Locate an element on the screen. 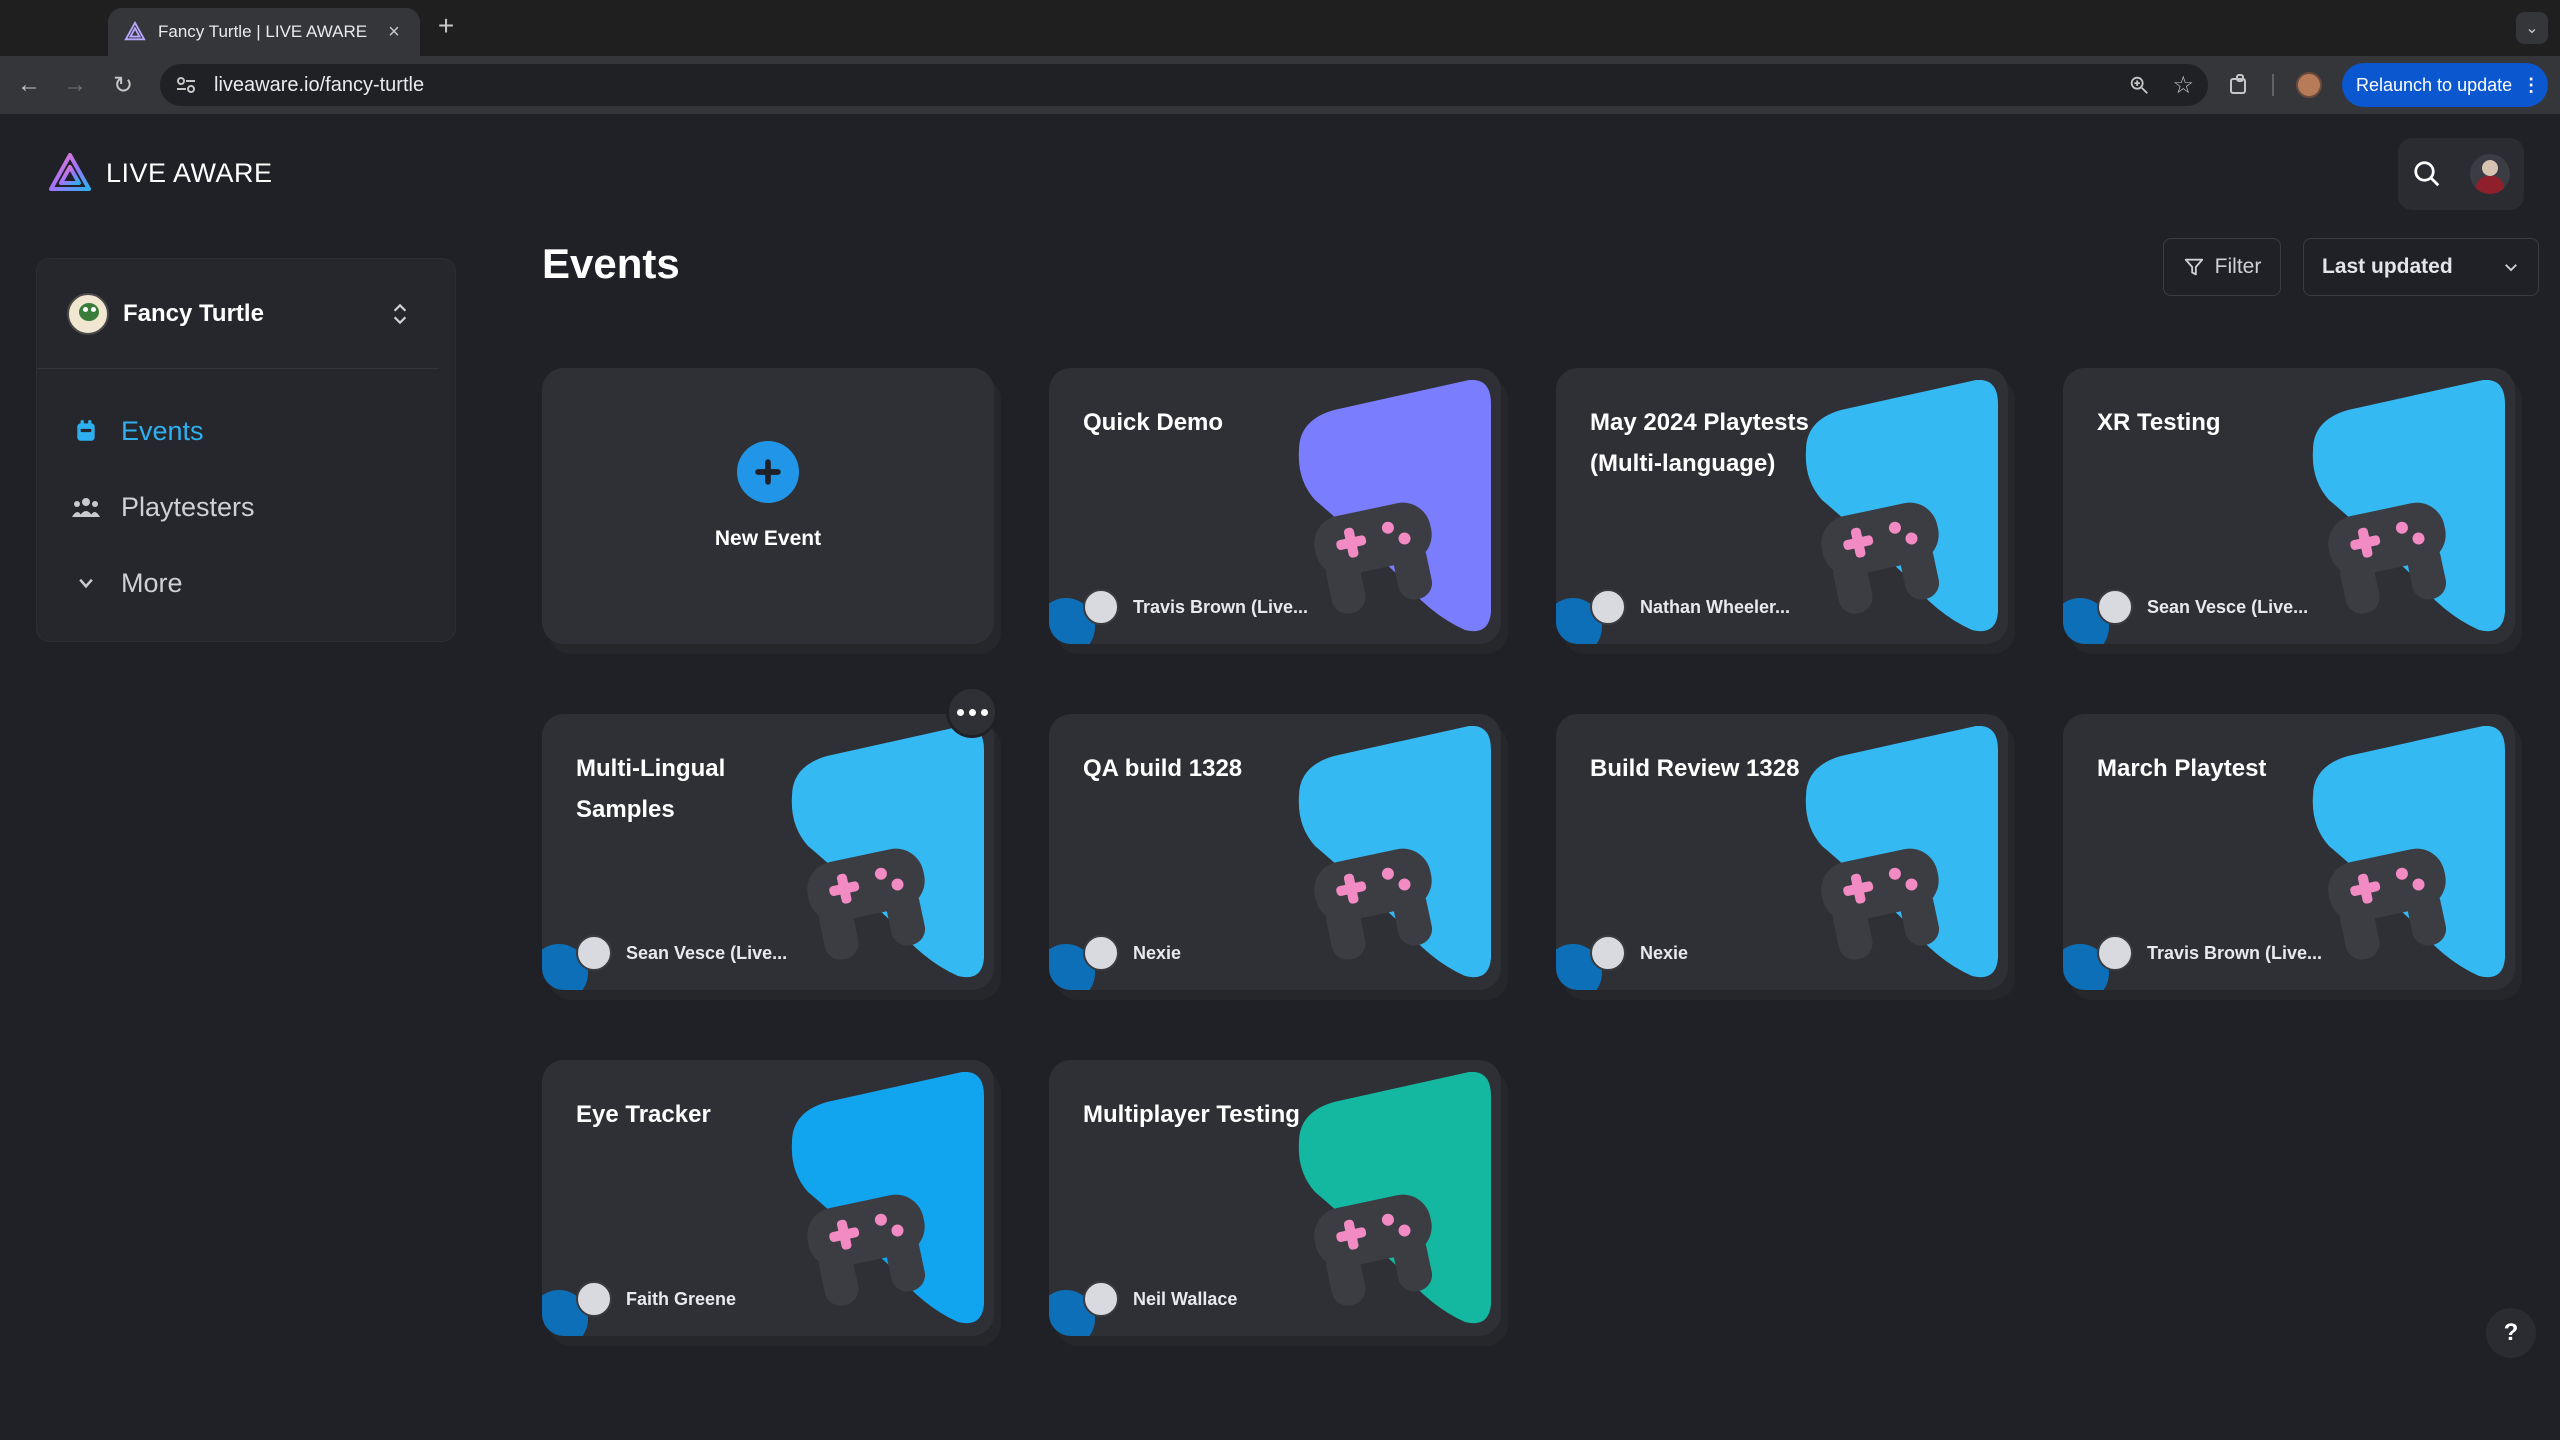  browser-tab-strip: Fancy Turtle | LIVE AWARE × + ⌄ is located at coordinates (1280, 28).